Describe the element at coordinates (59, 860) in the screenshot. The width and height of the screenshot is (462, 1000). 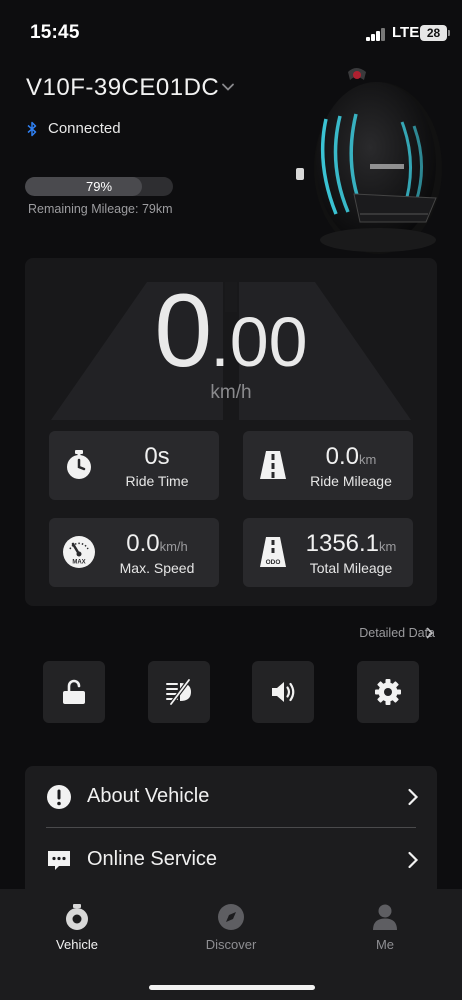
I see `chat-icon` at that location.